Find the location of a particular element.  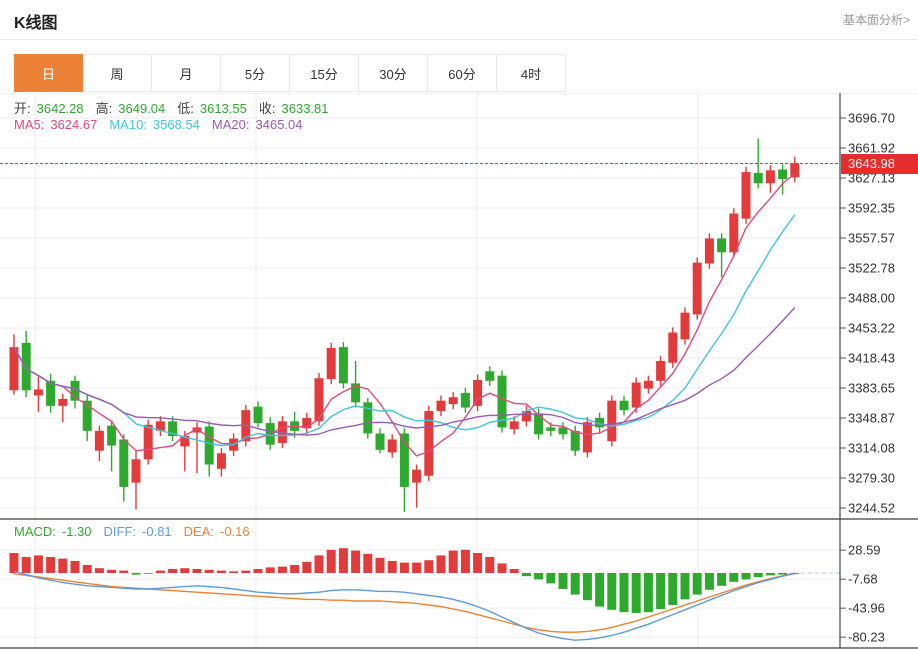

fundamental-analysis-link: 基本面分析> is located at coordinates (876, 19).